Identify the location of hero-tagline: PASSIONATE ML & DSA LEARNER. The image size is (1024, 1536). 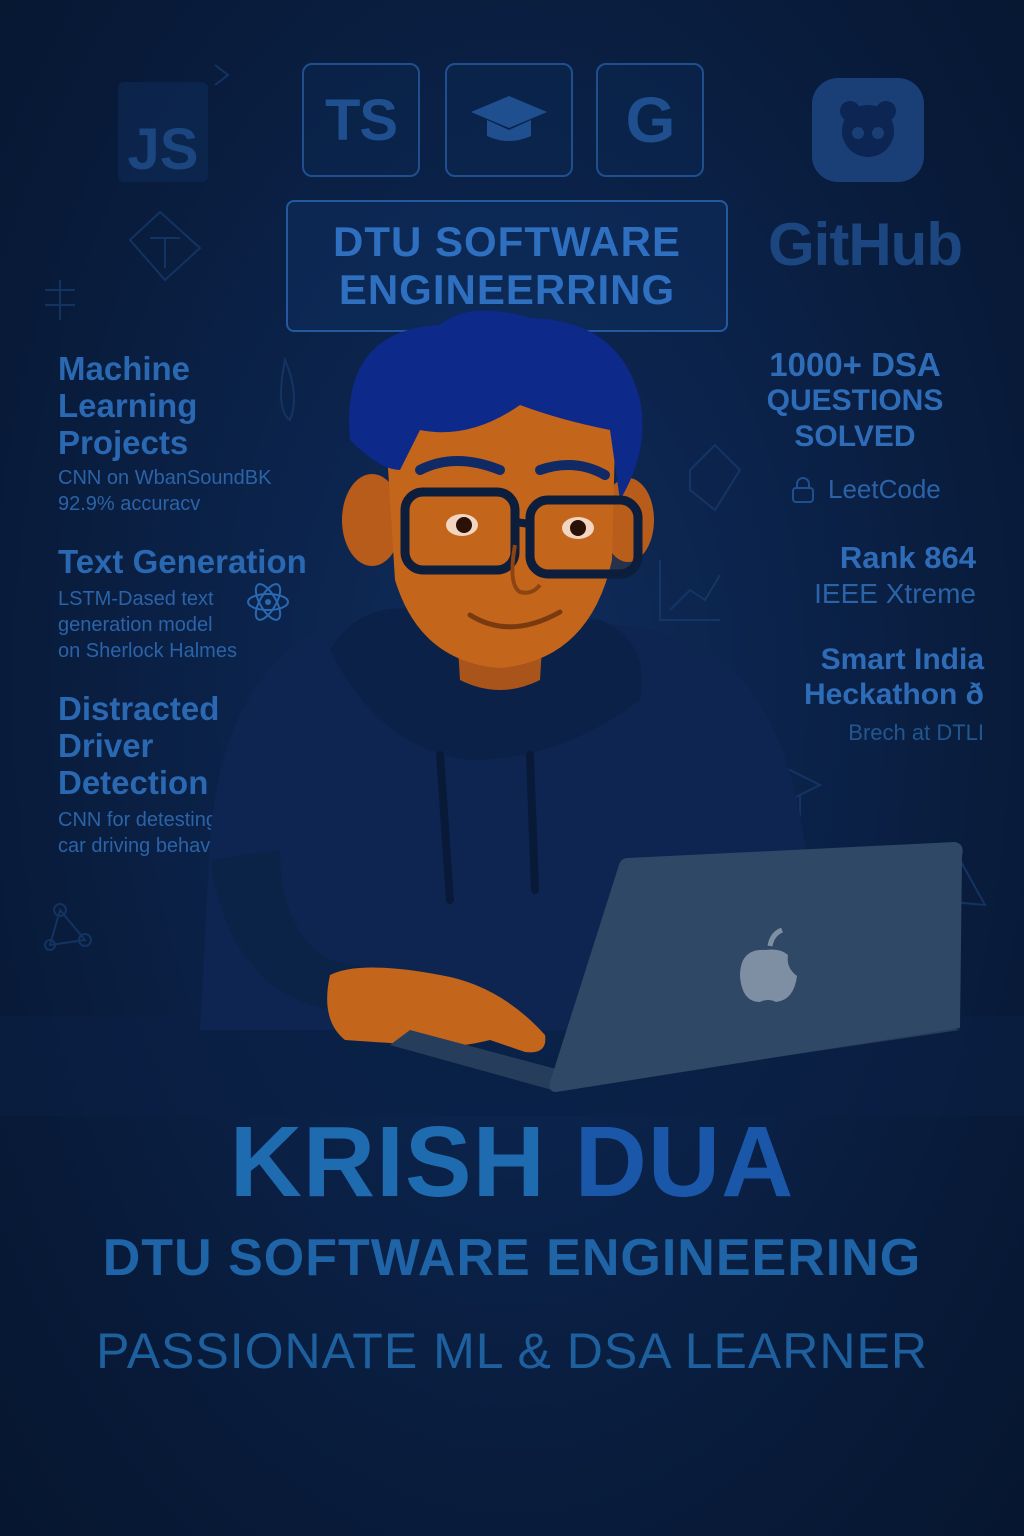
(512, 1351).